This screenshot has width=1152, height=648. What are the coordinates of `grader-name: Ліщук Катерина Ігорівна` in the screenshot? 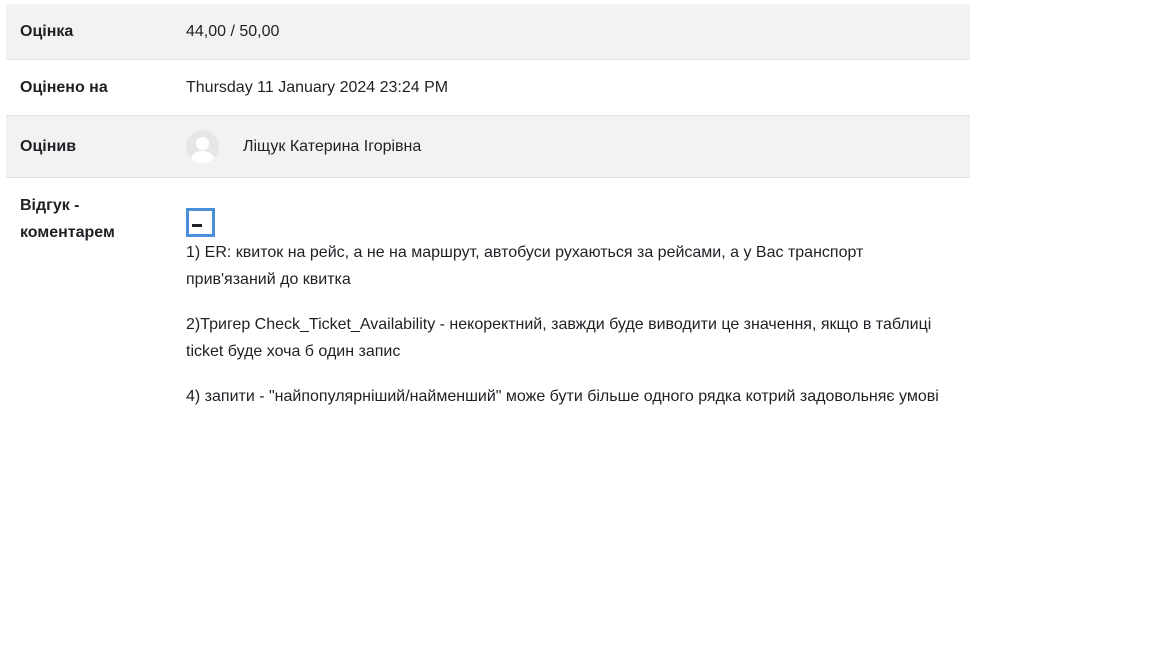 It's located at (332, 146).